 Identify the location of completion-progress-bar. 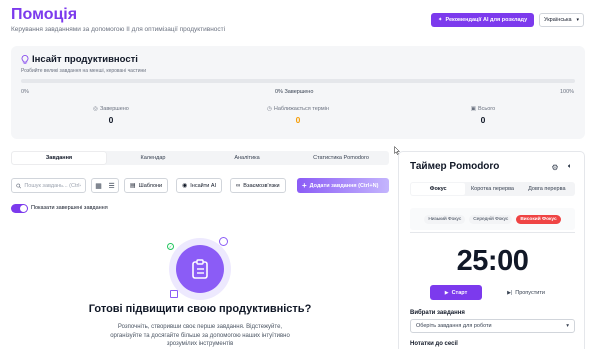
(298, 81).